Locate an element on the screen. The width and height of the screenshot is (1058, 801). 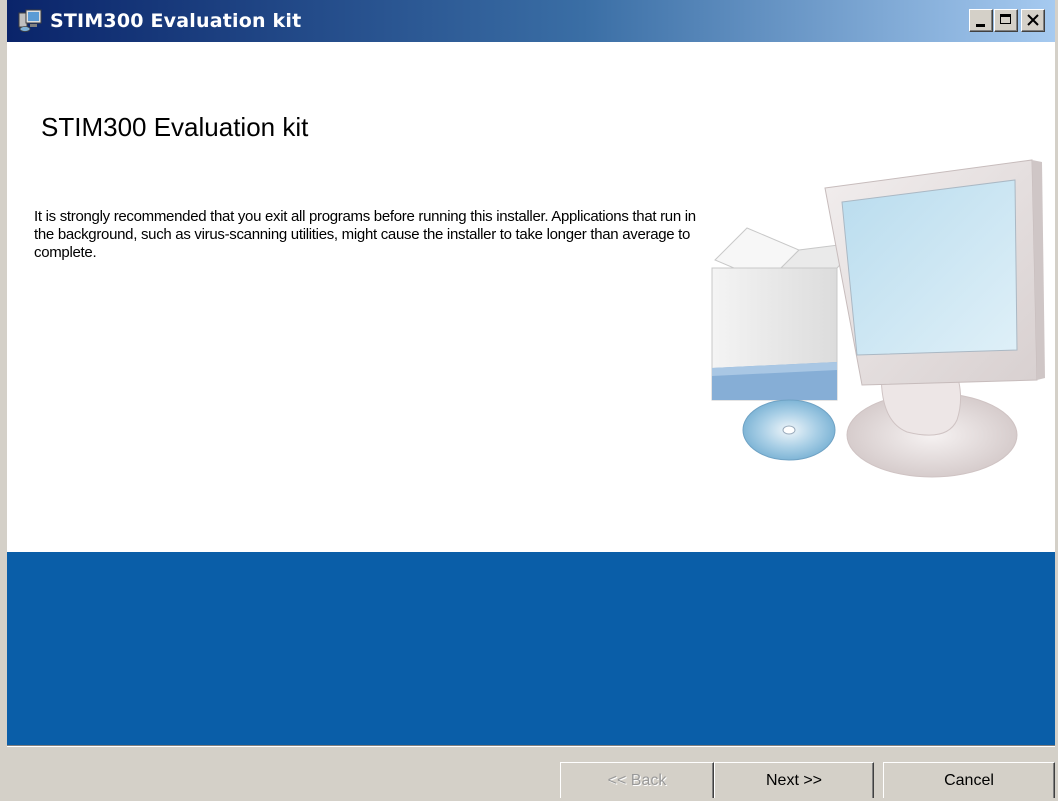
next-button: Next >> is located at coordinates (794, 780).